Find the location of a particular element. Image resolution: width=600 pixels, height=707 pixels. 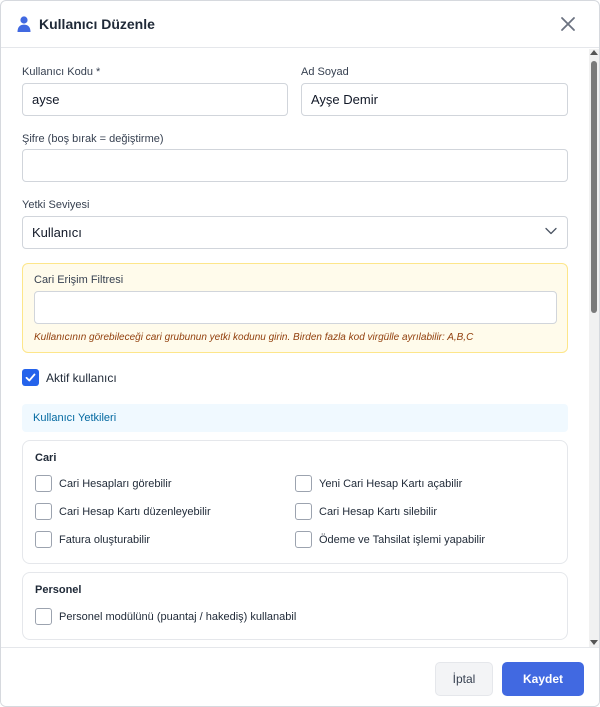

password-input is located at coordinates (295, 165).